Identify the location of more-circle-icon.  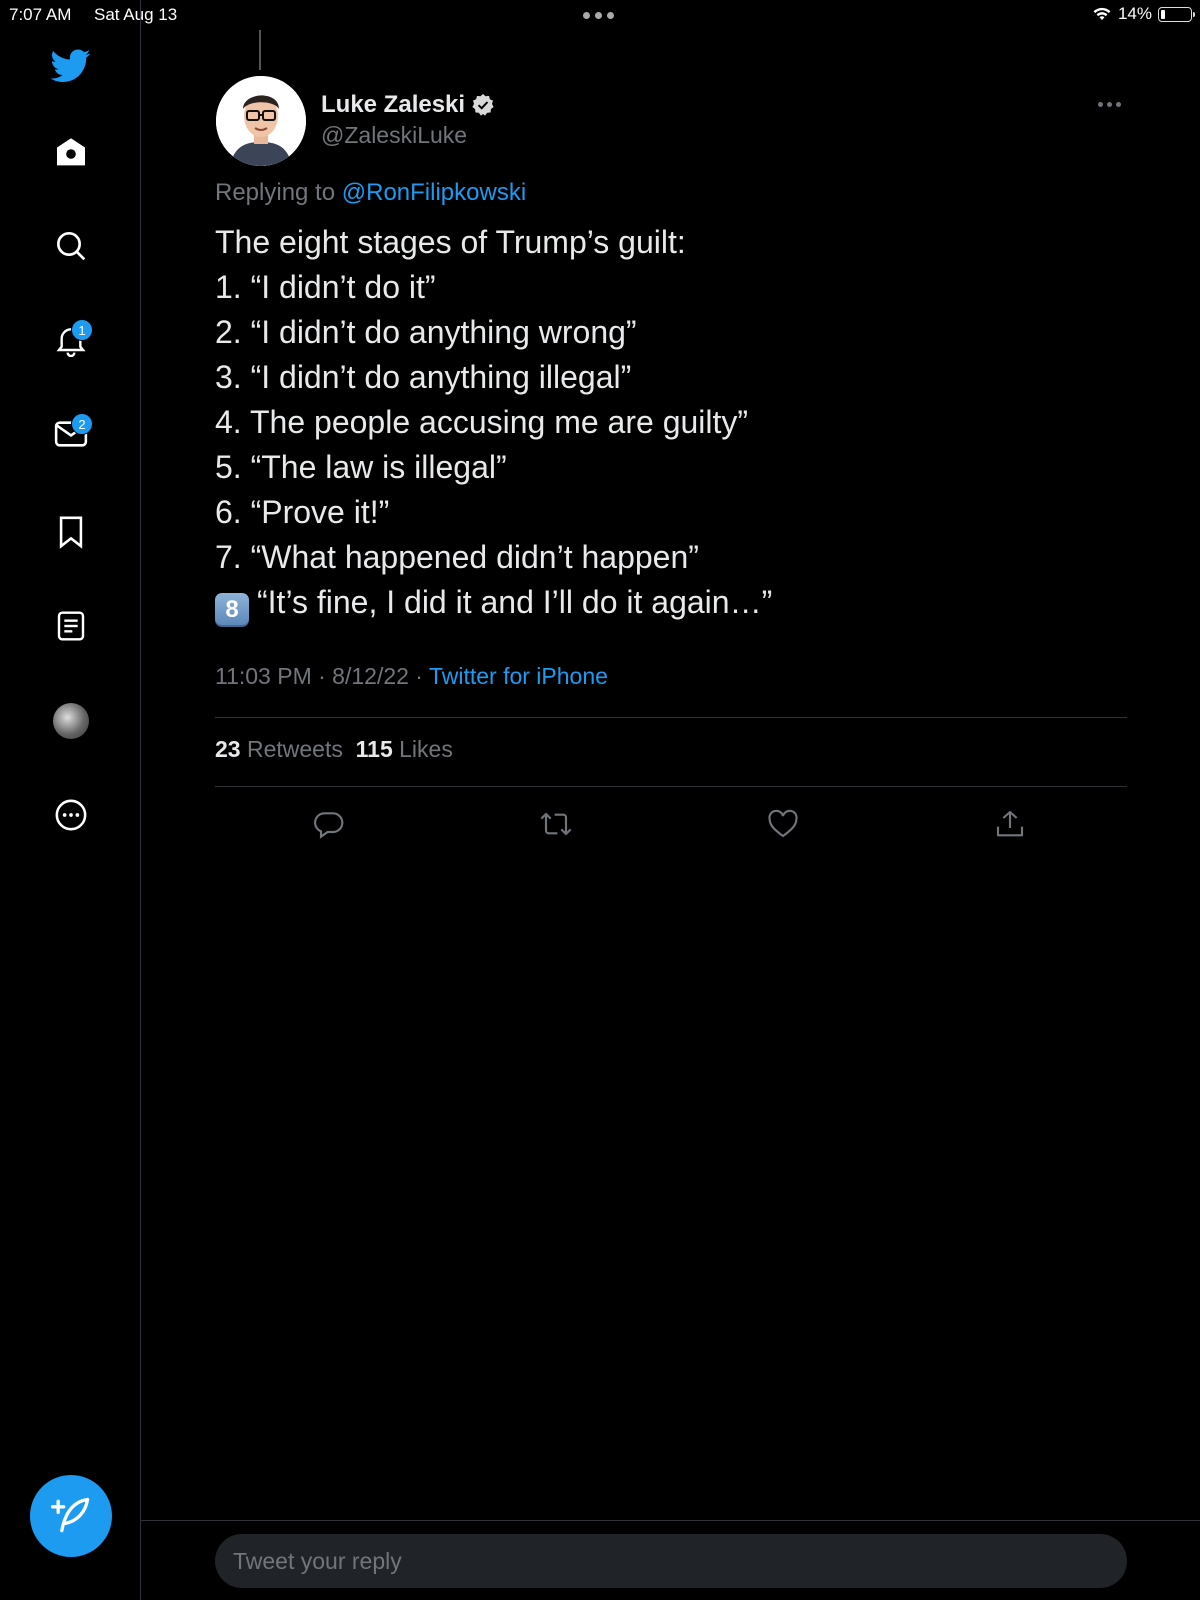
(71, 815).